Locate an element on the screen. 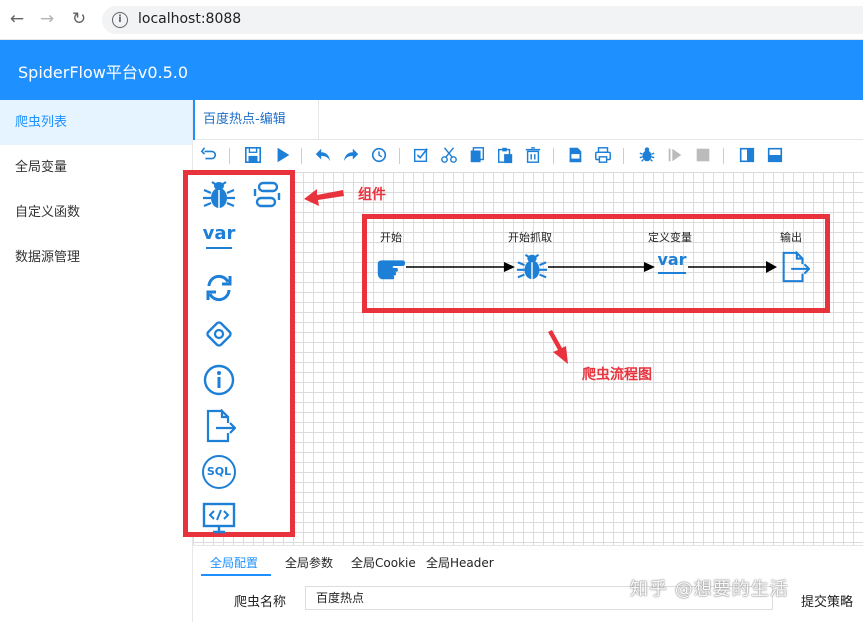 This screenshot has height=622, width=863. tab-global-config: 全局配置 is located at coordinates (234, 562).